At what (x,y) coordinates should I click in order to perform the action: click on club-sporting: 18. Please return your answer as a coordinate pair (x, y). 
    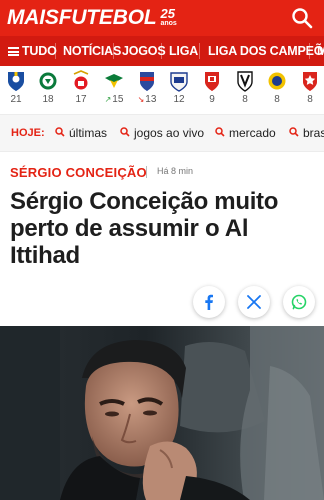
    Looking at the image, I should click on (48, 90).